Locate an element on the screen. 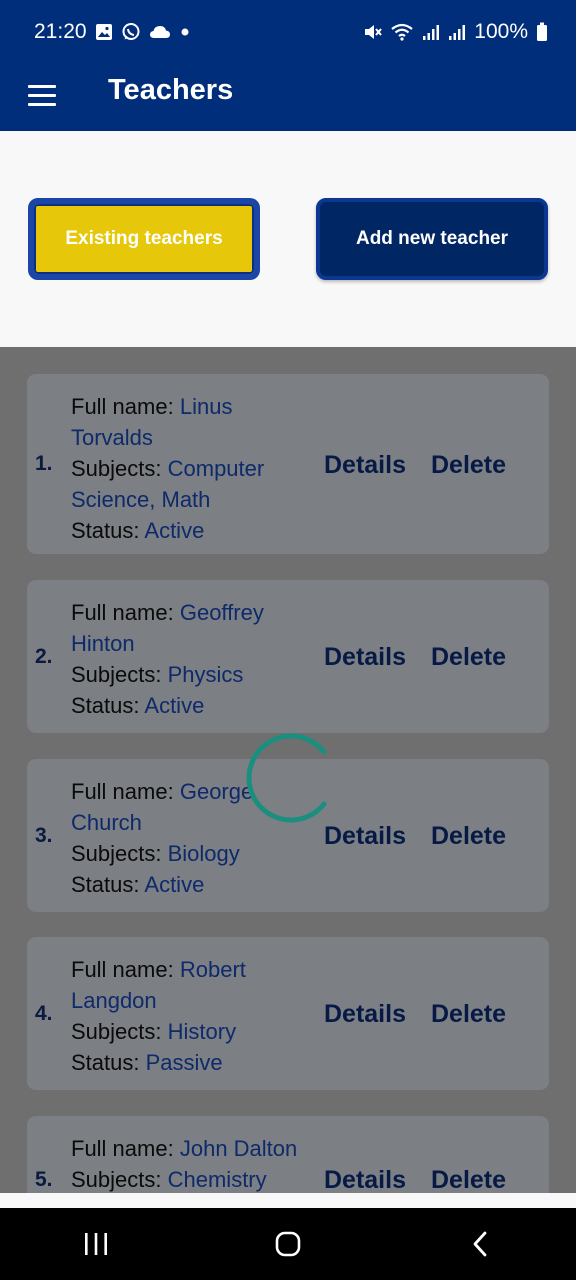 Image resolution: width=576 pixels, height=1280 pixels. existing-teachers-button: Existing teachers is located at coordinates (144, 239).